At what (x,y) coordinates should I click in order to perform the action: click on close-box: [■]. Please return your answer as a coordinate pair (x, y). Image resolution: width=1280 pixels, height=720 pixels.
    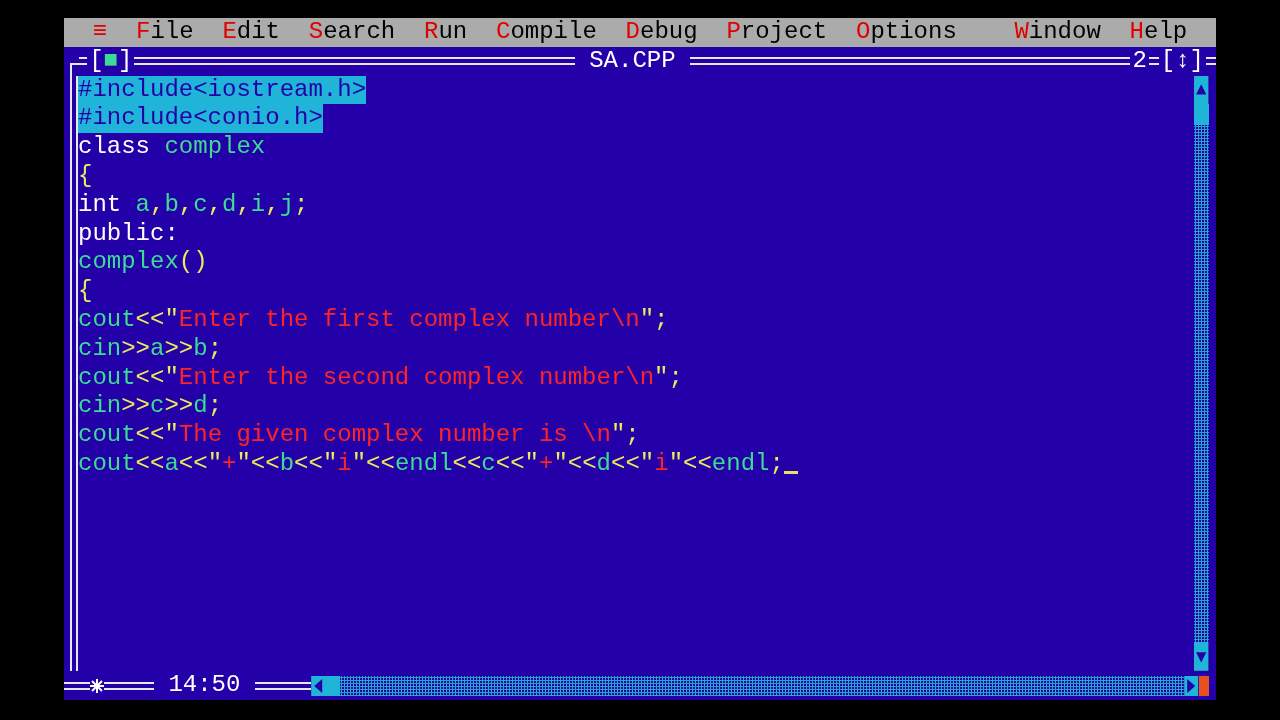
    Looking at the image, I should click on (111, 61).